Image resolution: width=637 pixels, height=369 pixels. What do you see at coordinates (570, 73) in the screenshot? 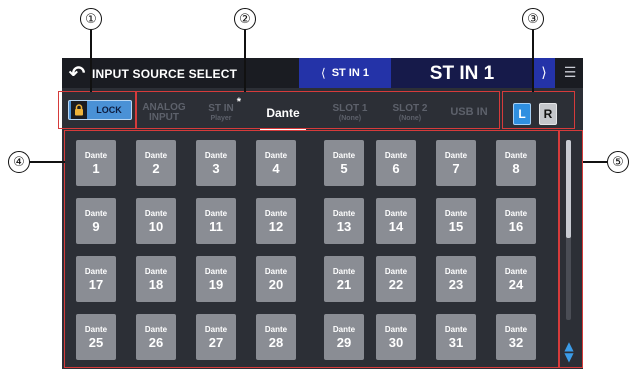
I see `menu-icon: ☰` at bounding box center [570, 73].